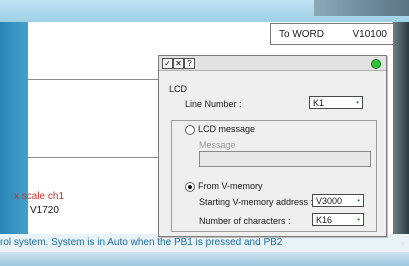 This screenshot has height=266, width=409. I want to click on message-input, so click(285, 159).